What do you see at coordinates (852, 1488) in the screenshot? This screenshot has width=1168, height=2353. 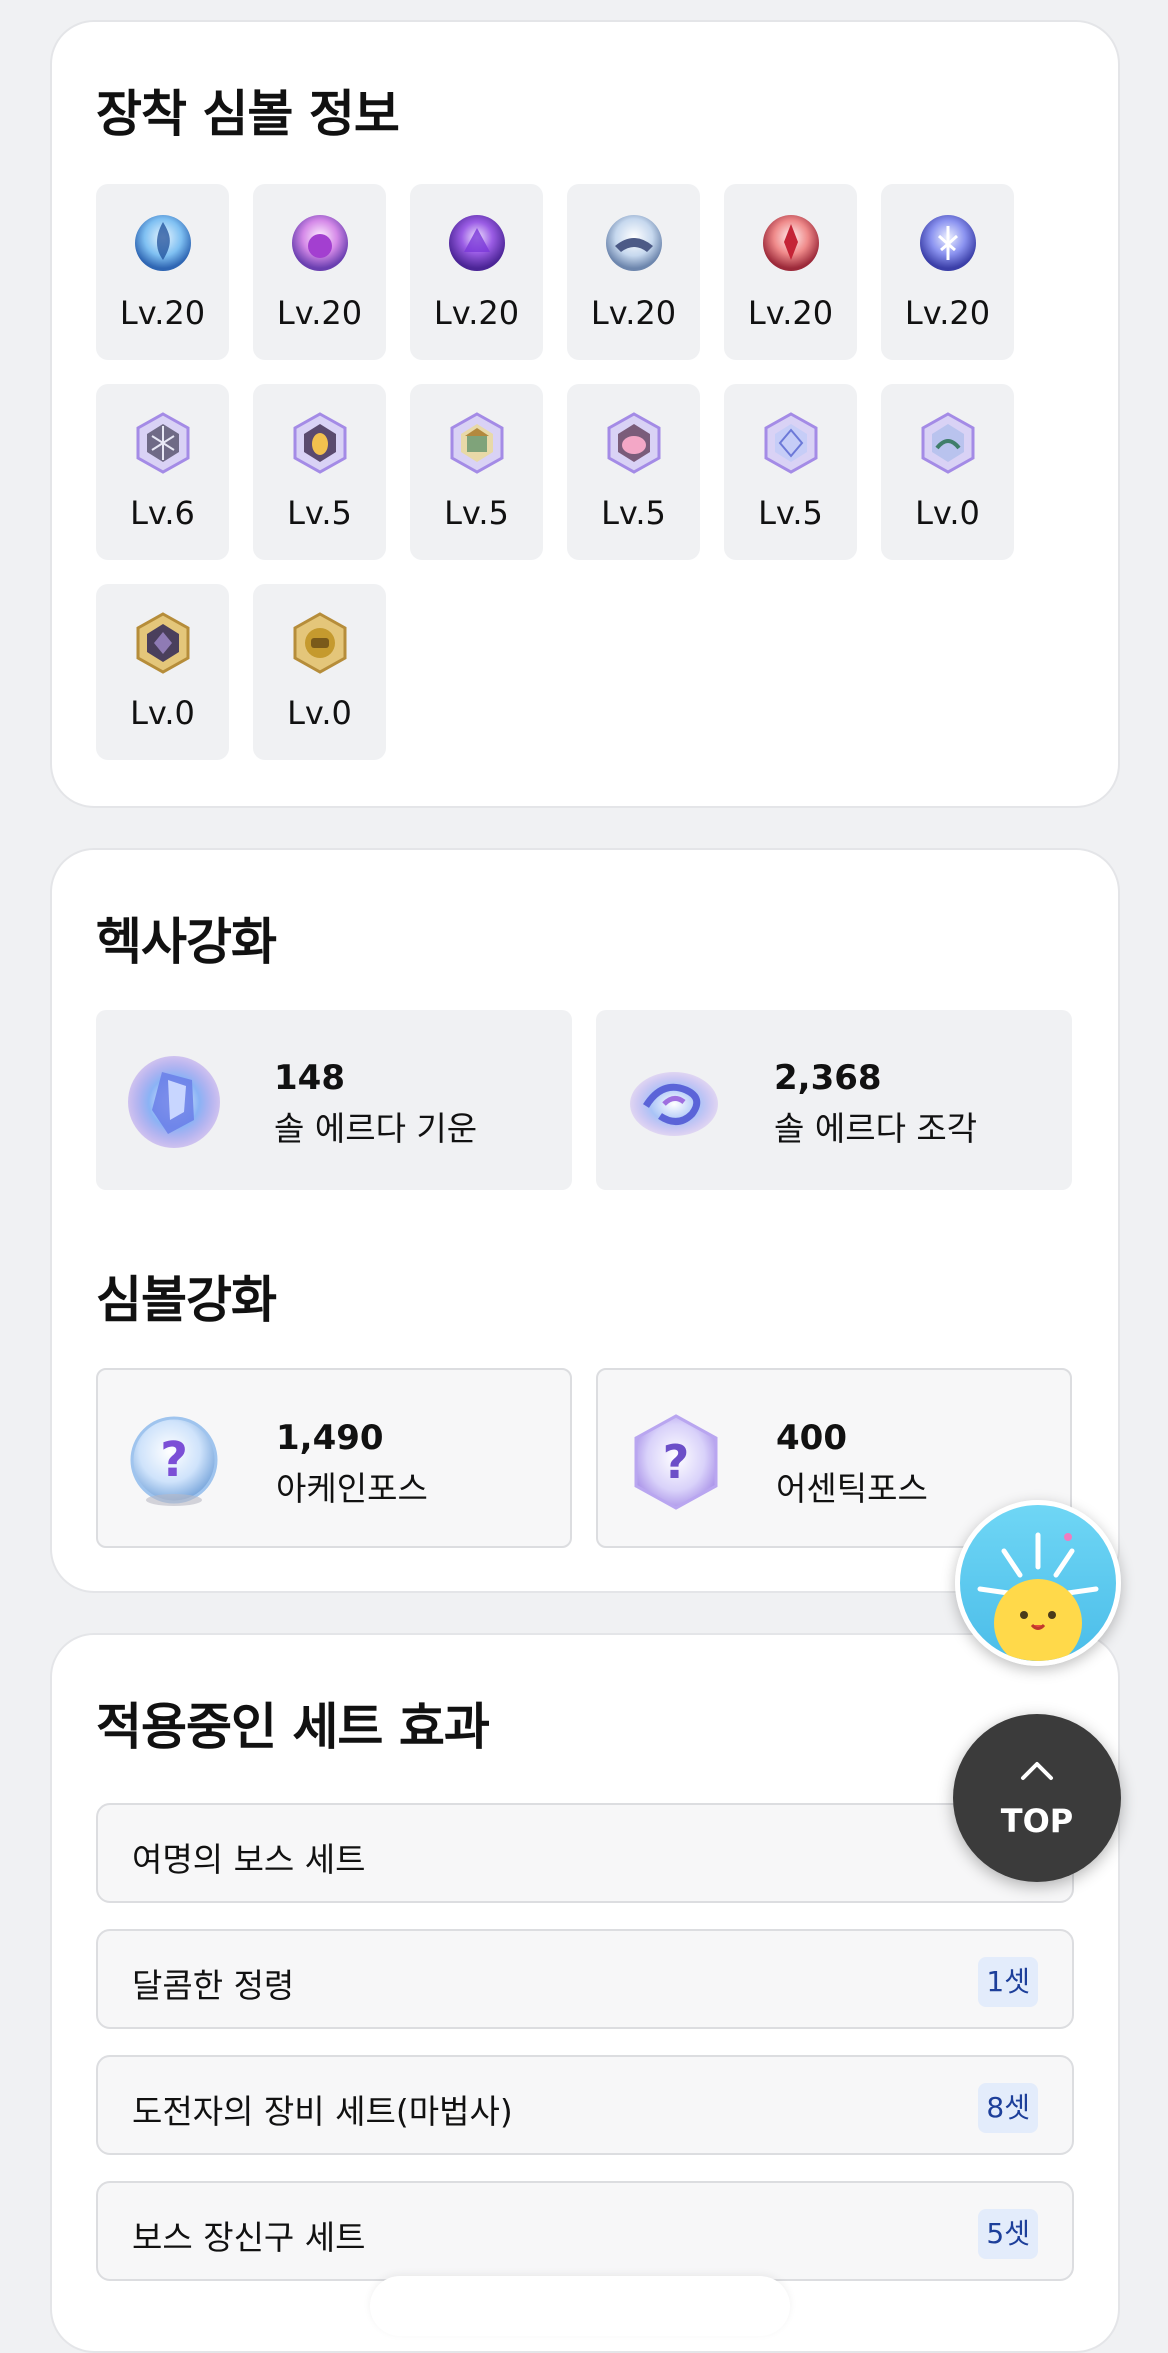 I see `authentic-force-label: 어센틱포스` at bounding box center [852, 1488].